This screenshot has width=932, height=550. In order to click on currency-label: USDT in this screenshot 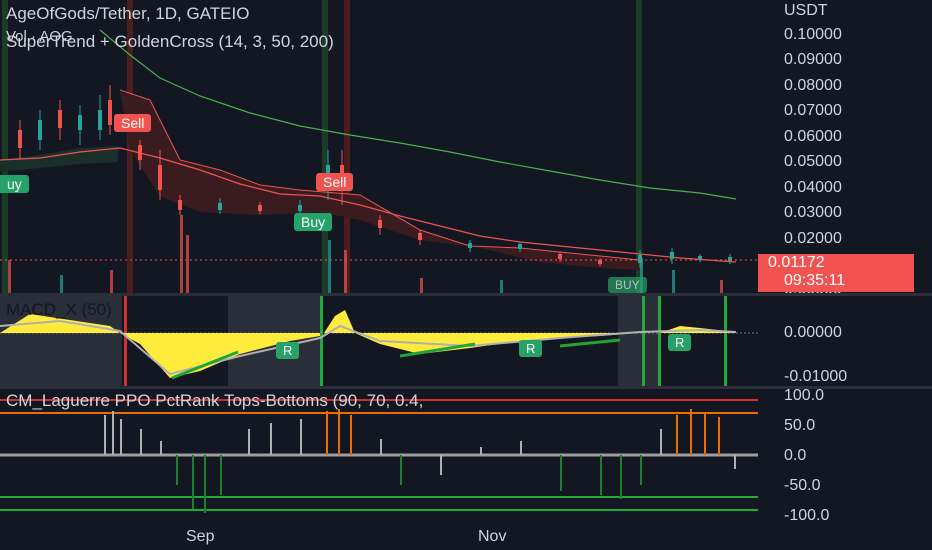, I will do `click(806, 10)`.